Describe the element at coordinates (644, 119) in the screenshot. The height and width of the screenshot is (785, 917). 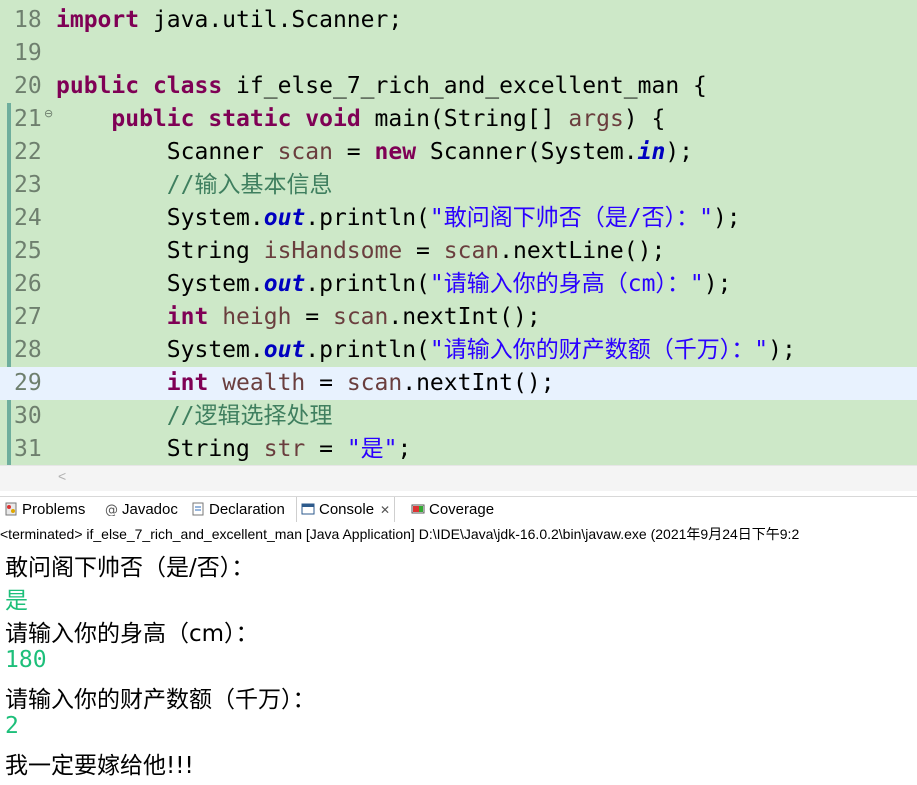
I see `code-token: ) {` at that location.